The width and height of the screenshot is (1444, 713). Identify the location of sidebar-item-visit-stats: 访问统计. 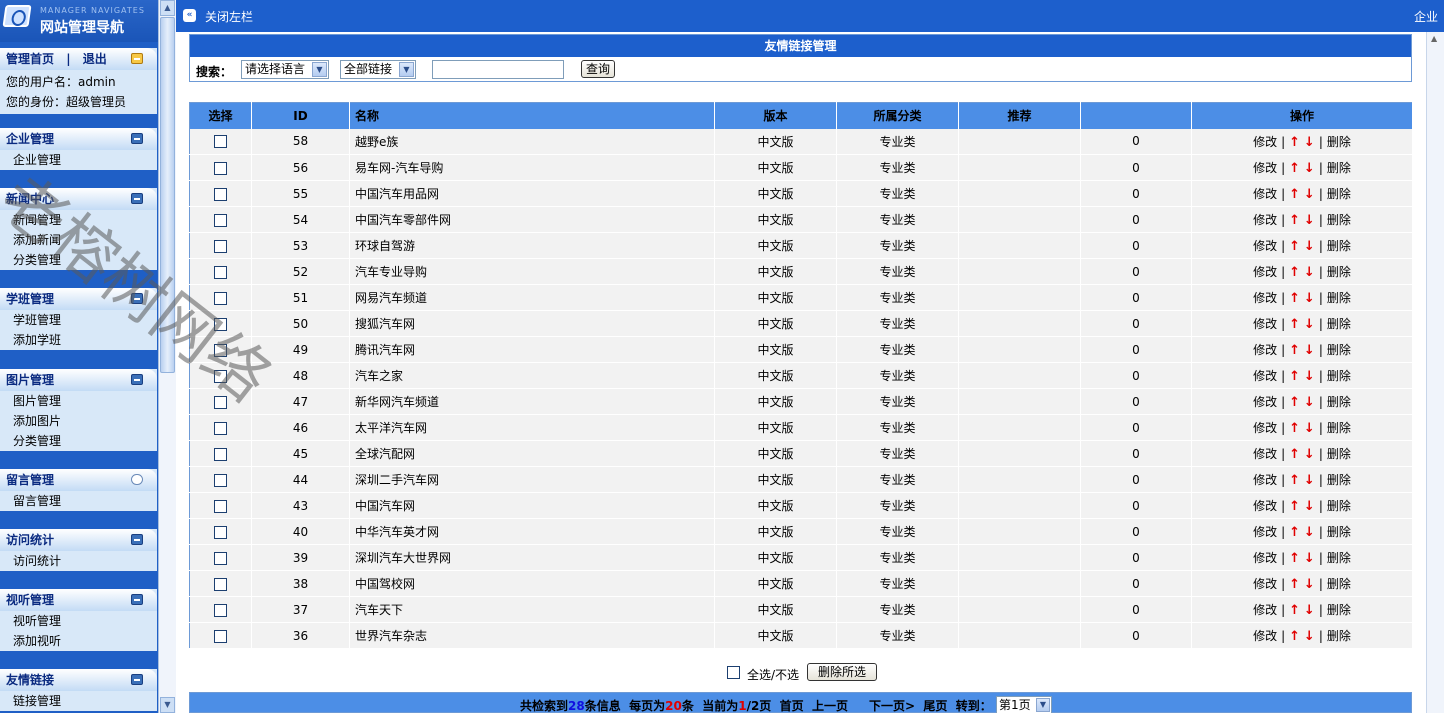
(78, 561).